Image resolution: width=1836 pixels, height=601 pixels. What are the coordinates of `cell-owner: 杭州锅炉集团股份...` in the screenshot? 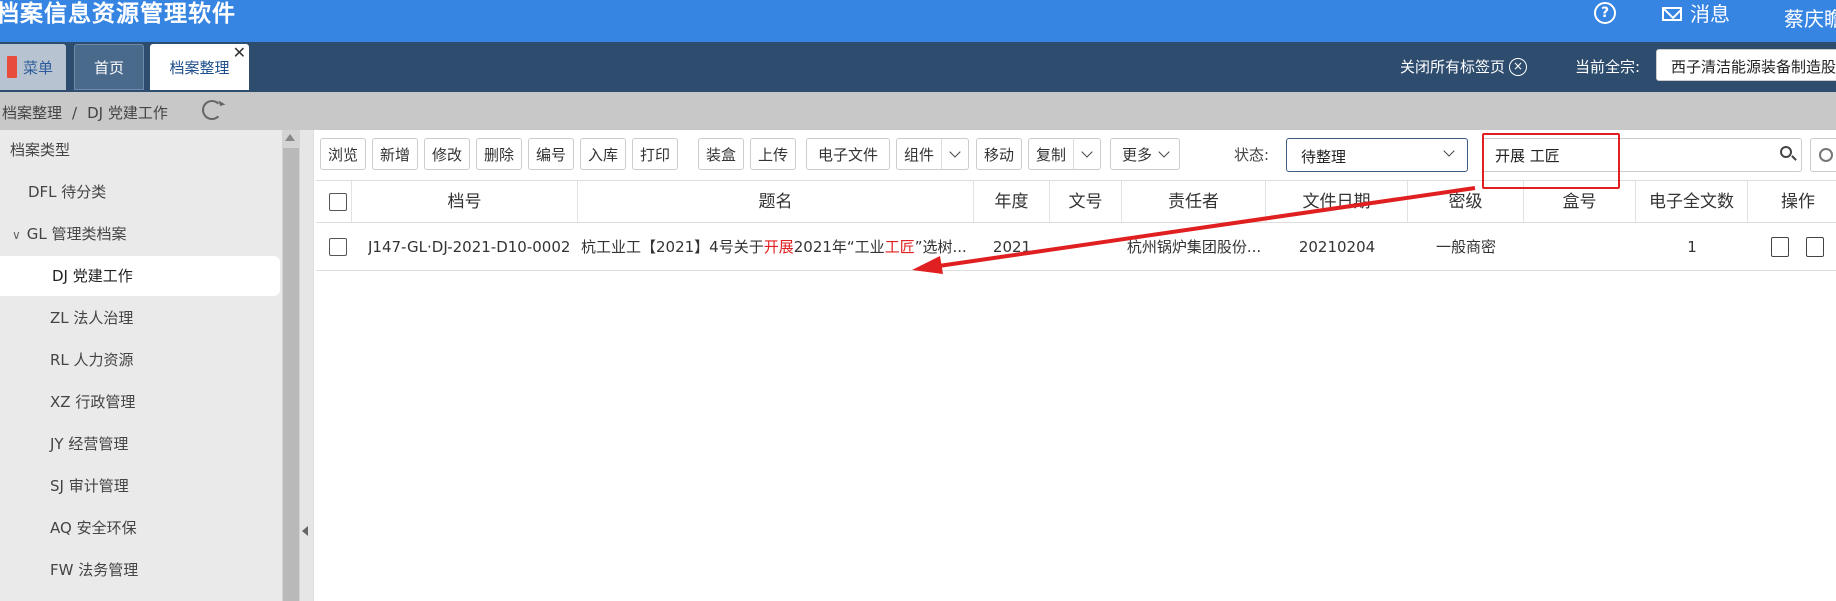 It's located at (1194, 247).